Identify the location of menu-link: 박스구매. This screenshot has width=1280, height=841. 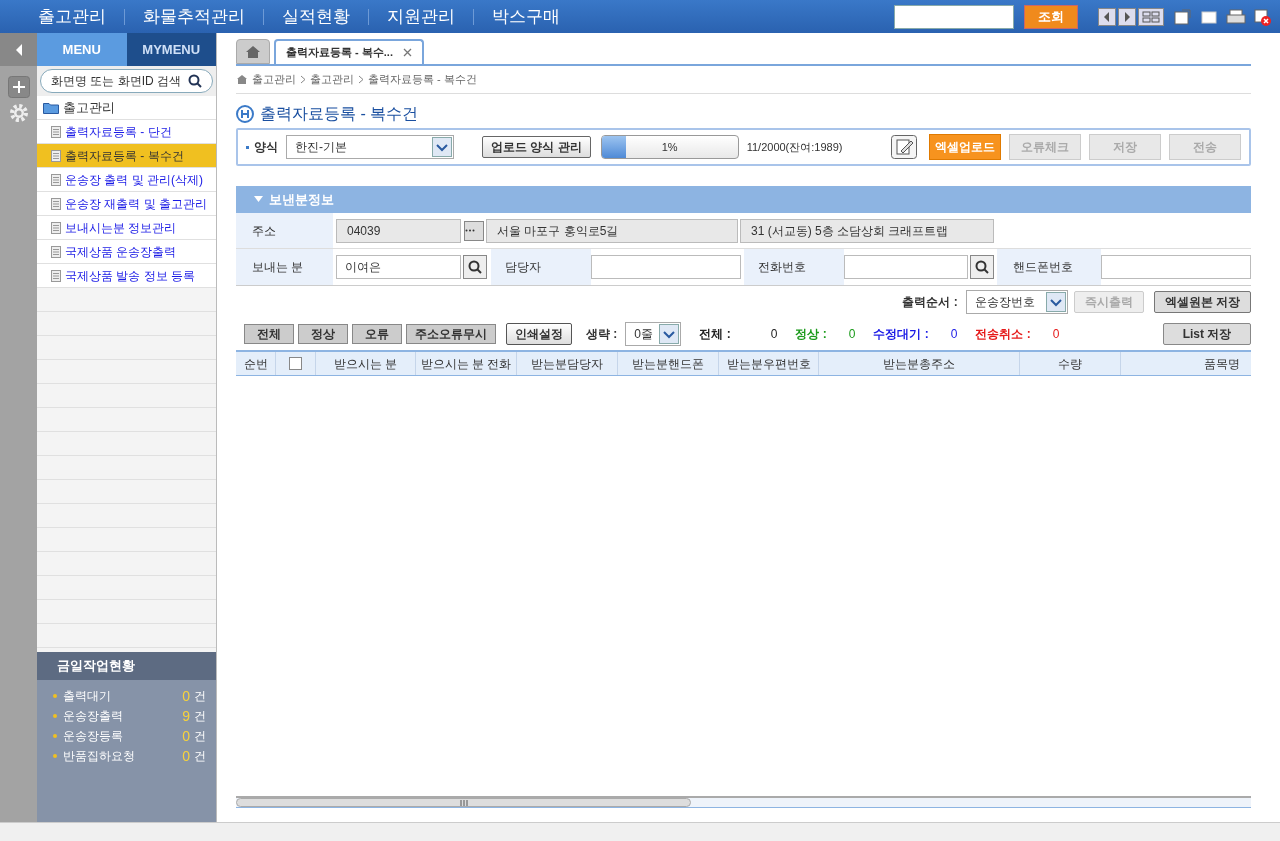
(526, 16).